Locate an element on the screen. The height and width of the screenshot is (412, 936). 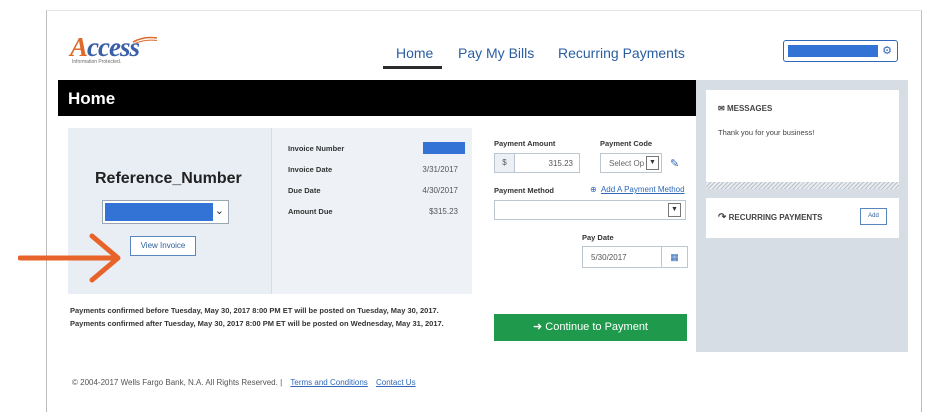
recurring-icon: ↷ is located at coordinates (722, 217).